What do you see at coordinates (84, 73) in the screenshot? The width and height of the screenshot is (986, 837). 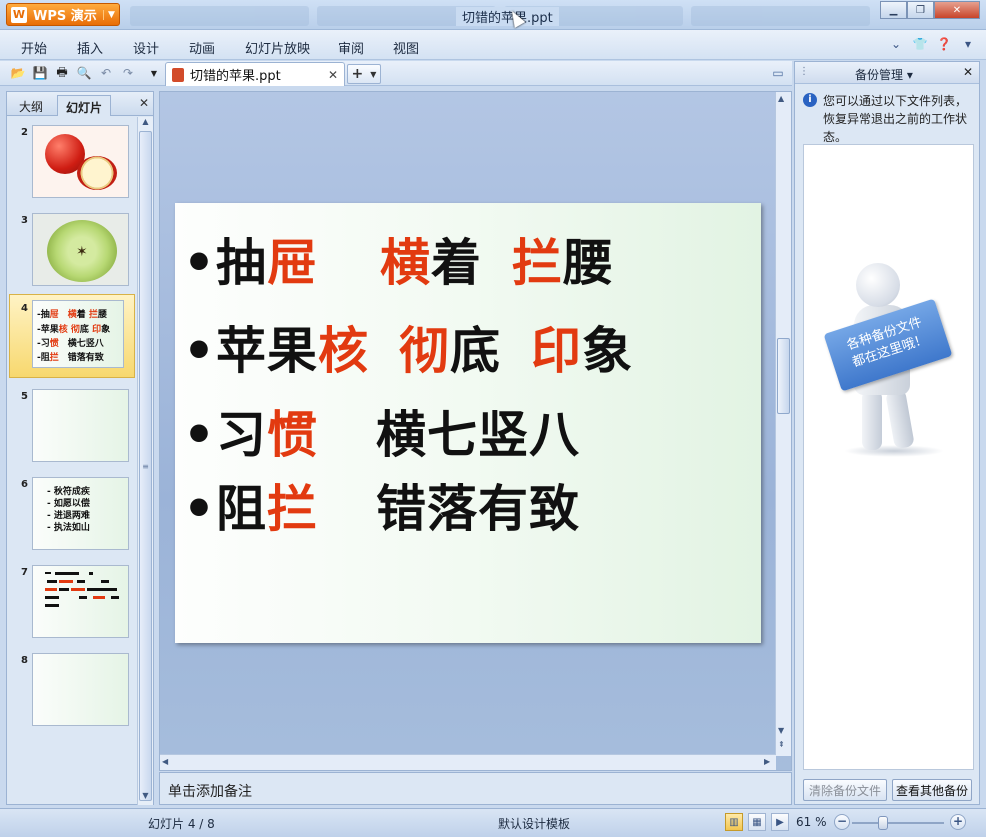 I see `print-preview-icon: 🔍` at bounding box center [84, 73].